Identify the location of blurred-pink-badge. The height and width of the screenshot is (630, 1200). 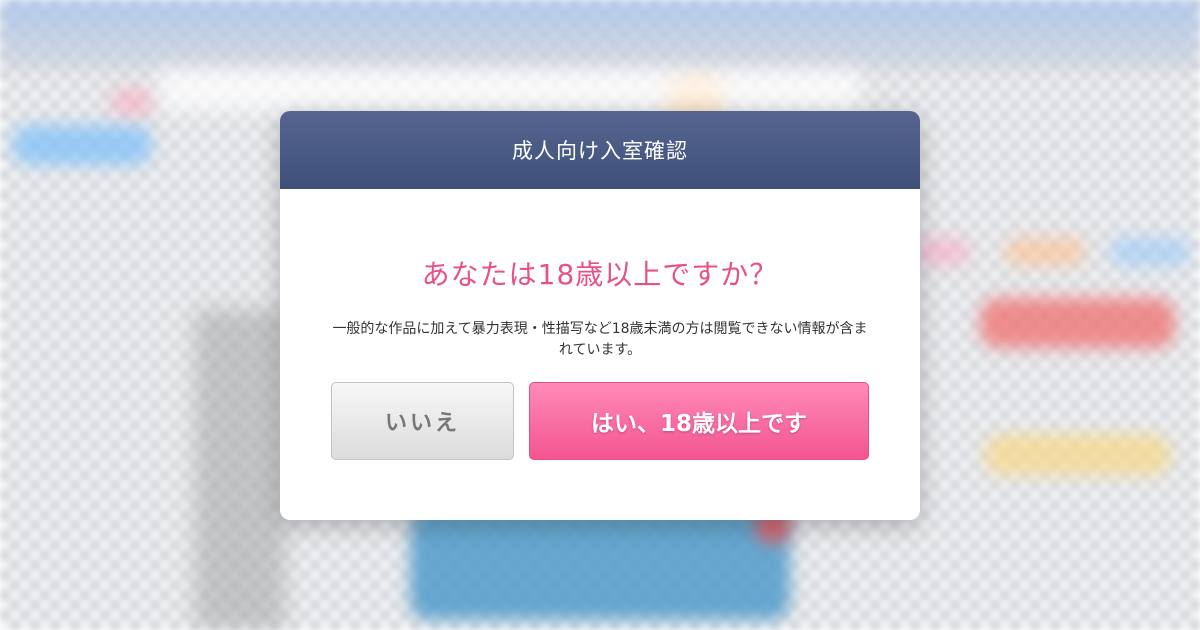
(132, 102).